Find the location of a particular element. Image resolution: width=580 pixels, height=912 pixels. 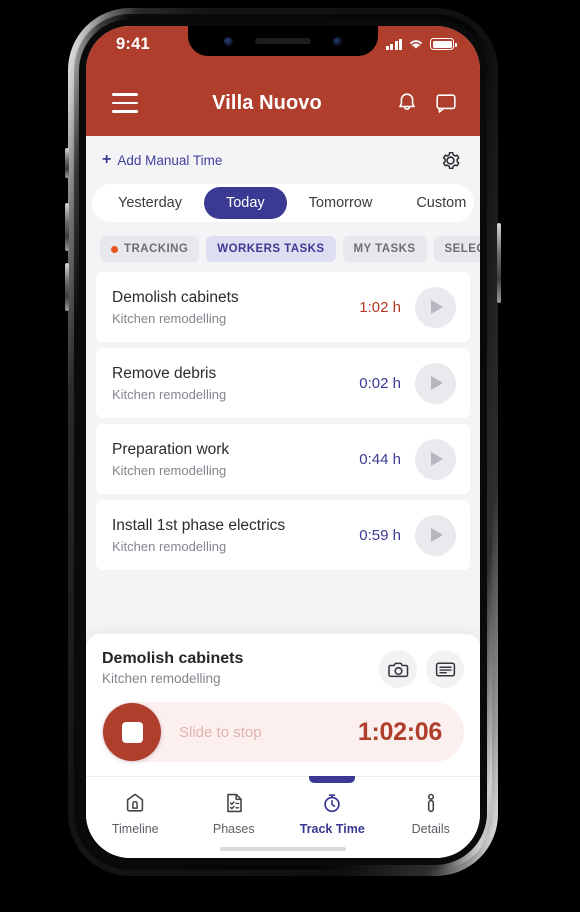

power-button is located at coordinates (499, 263).